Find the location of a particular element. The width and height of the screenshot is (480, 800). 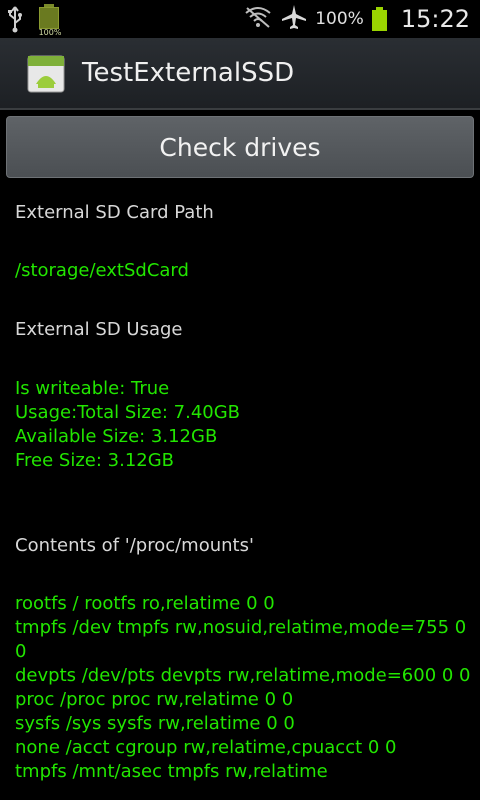

mounts-label: Contents of '/proc/mounts' is located at coordinates (134, 545).